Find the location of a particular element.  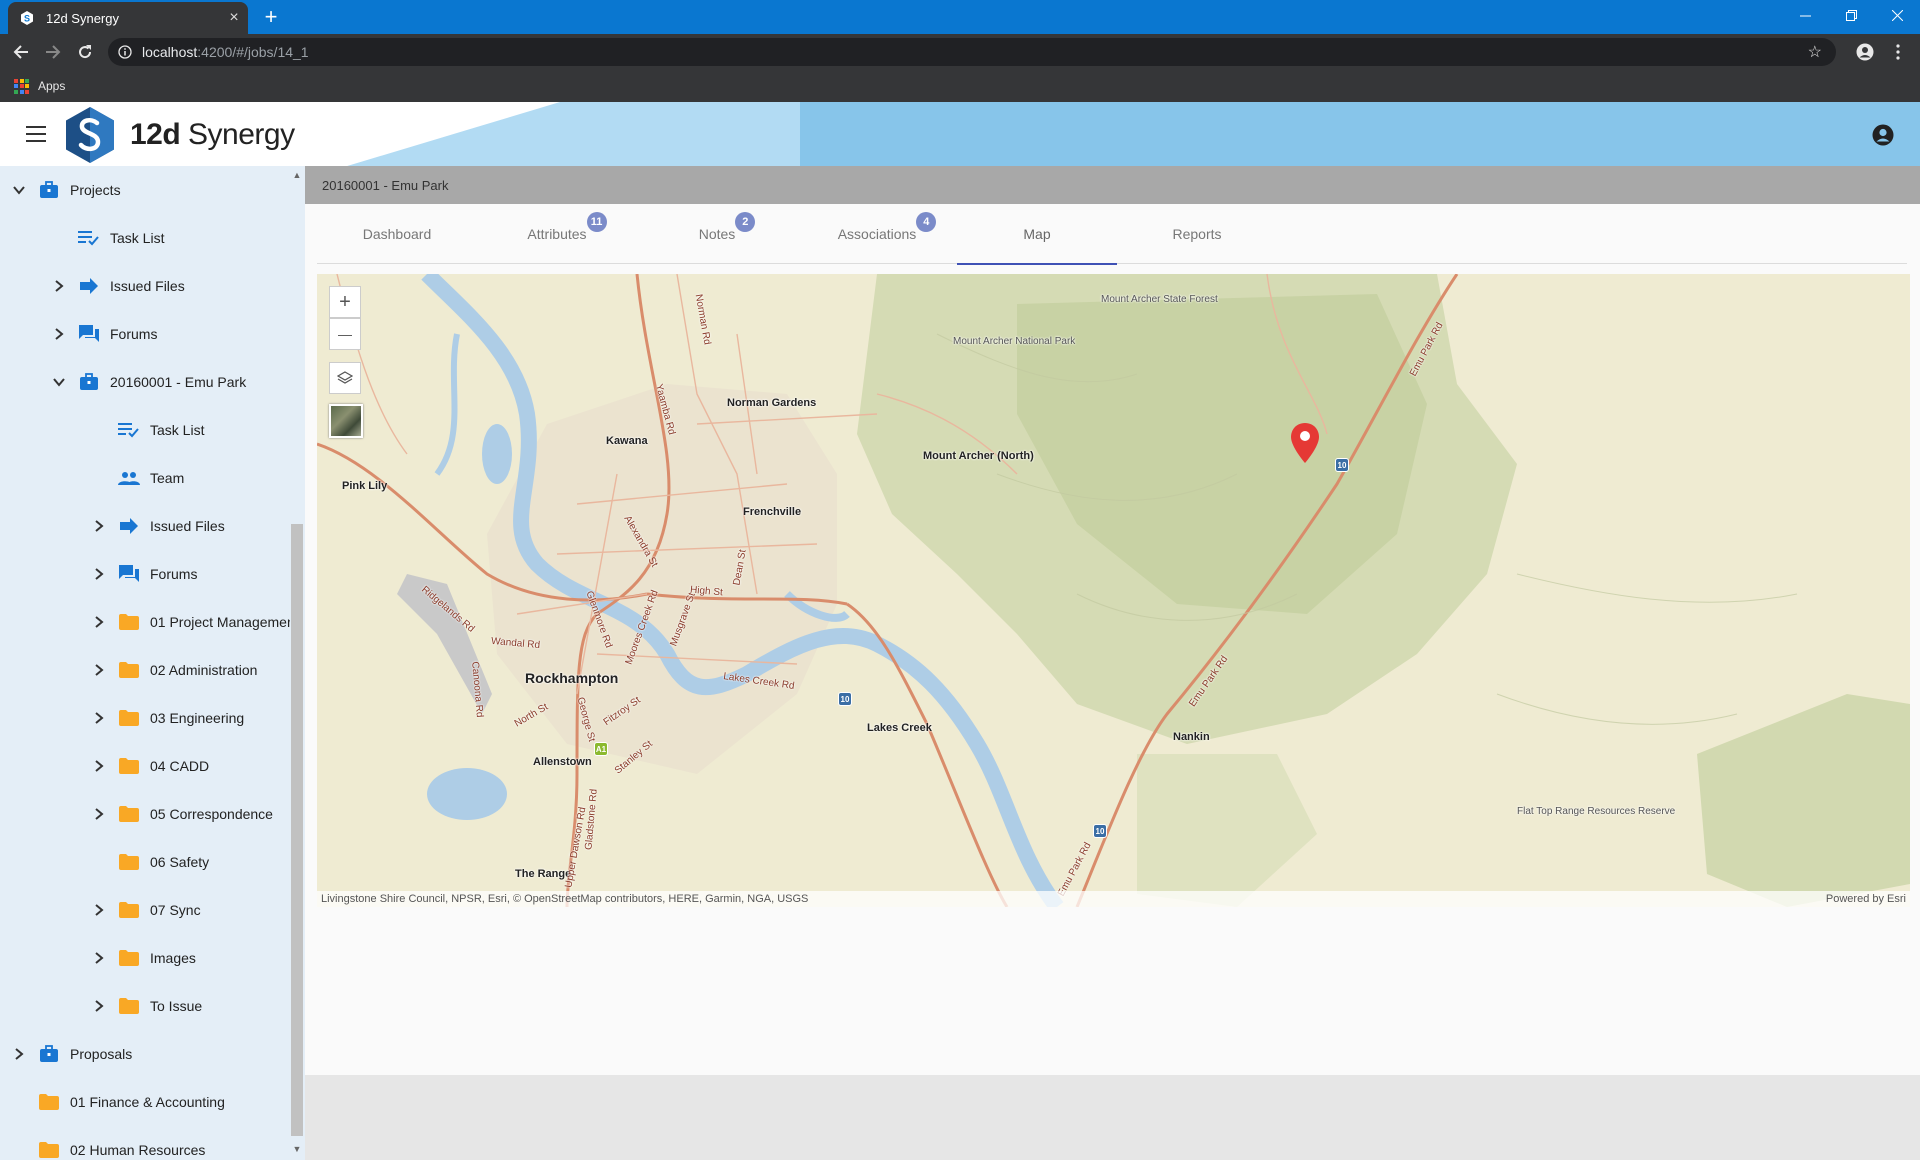

scroll-up-icon: ▲ is located at coordinates (297, 176).